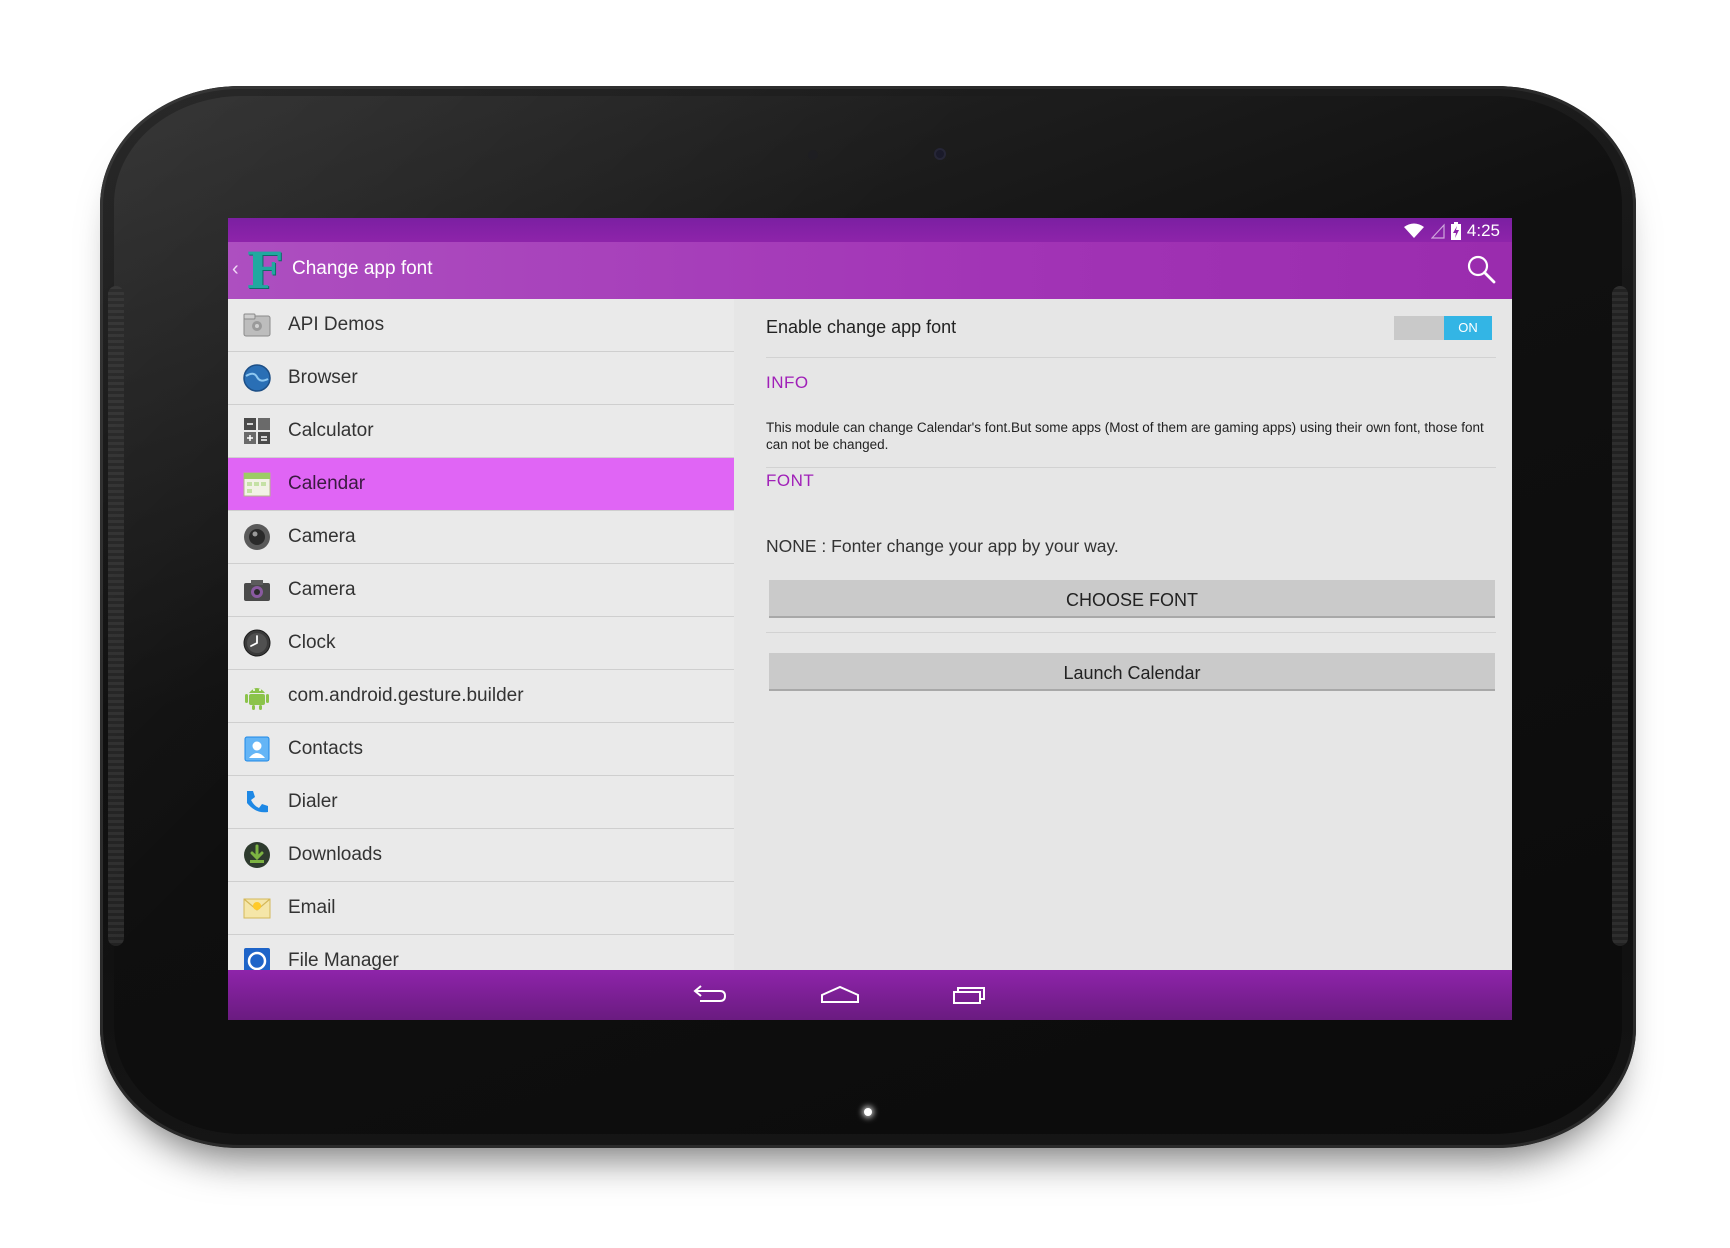 The width and height of the screenshot is (1730, 1248). I want to click on list-item-label: Contacts, so click(325, 748).